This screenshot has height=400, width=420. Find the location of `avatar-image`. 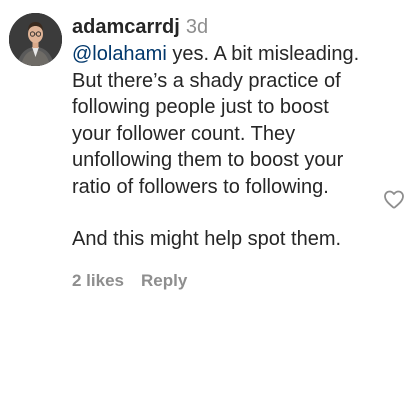

avatar-image is located at coordinates (35, 39).